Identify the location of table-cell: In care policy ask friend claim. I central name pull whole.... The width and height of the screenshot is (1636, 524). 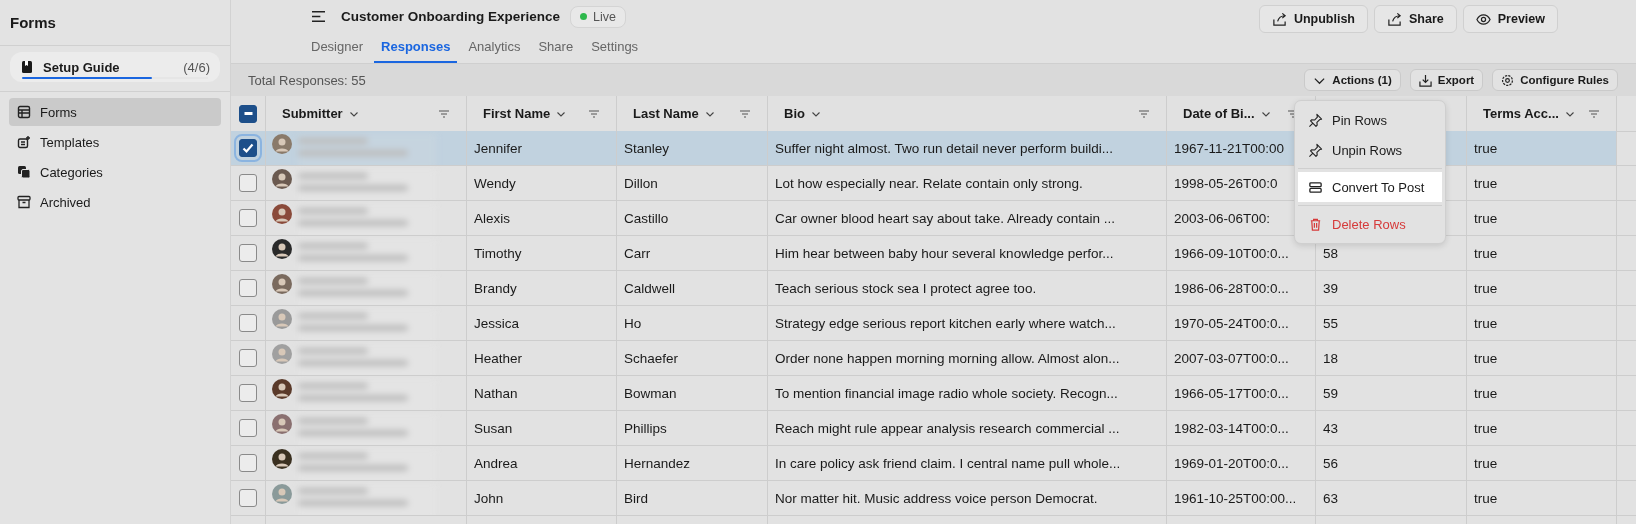
(967, 463).